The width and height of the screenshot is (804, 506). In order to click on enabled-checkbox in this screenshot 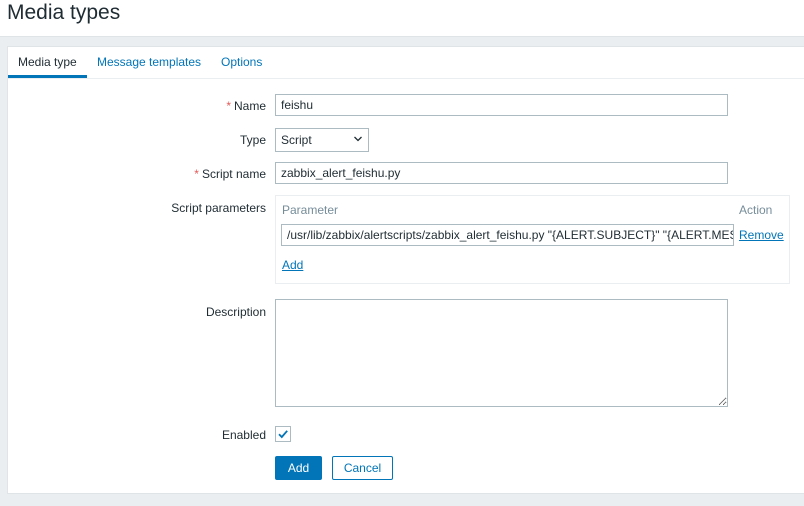, I will do `click(283, 434)`.